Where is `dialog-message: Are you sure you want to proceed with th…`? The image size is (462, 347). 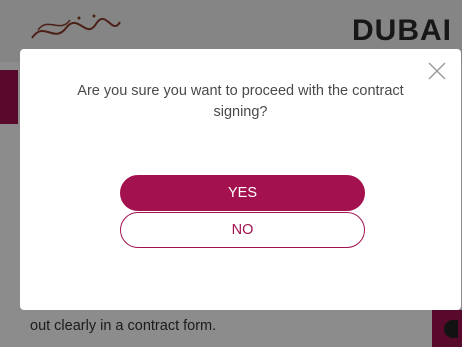
dialog-message: Are you sure you want to proceed with th… is located at coordinates (240, 101).